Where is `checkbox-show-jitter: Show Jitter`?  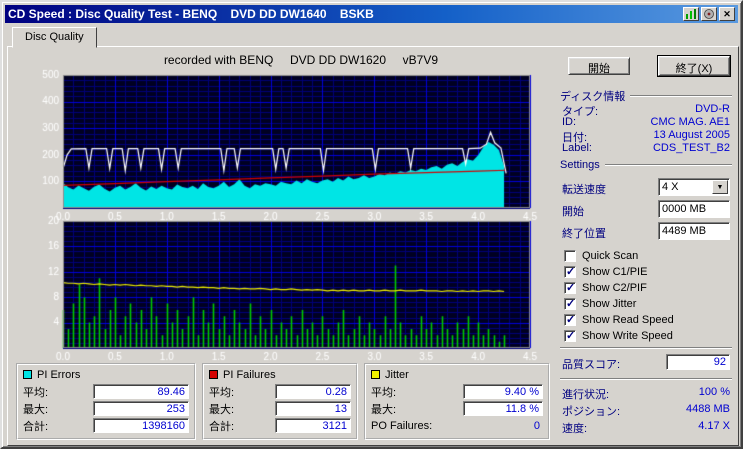
checkbox-show-jitter: Show Jitter is located at coordinates (648, 304).